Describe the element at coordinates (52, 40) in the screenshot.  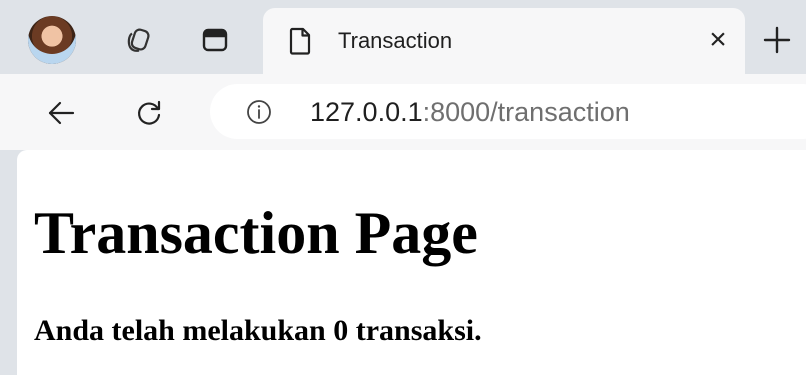
I see `profile-avatar` at that location.